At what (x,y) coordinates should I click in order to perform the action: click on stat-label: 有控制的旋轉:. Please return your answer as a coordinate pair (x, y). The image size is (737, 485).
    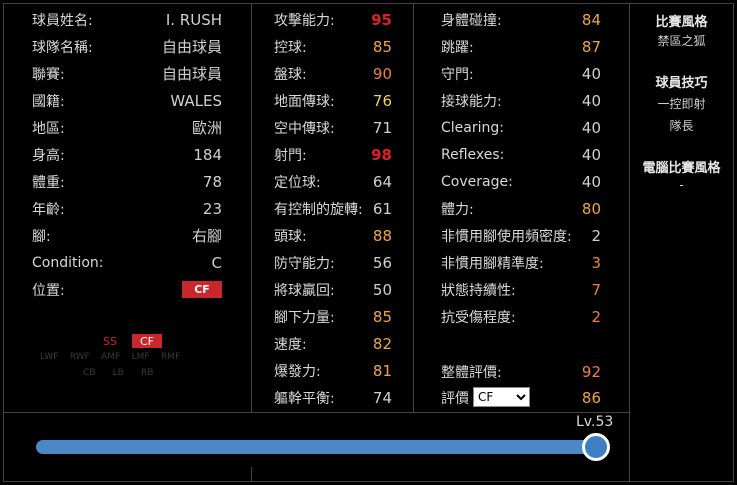
    Looking at the image, I should click on (318, 209).